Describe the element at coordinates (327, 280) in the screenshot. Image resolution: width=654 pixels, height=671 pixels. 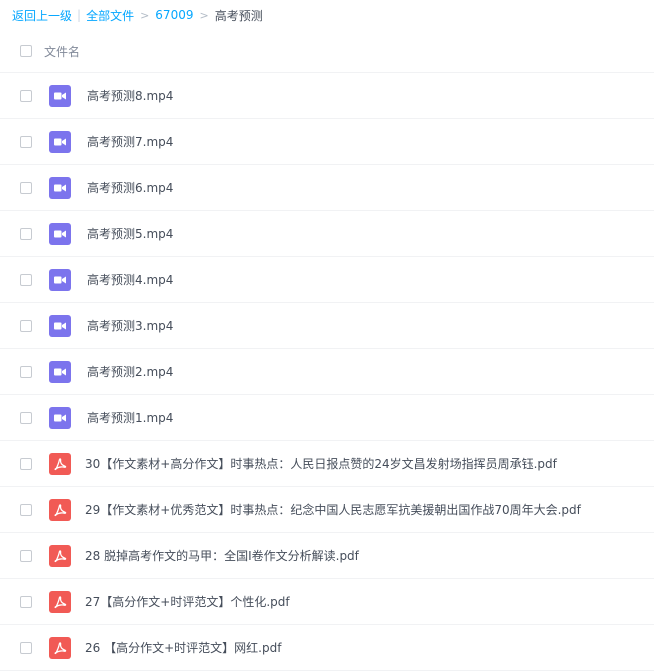
I see `file-row: 高考预测4.mp4` at that location.